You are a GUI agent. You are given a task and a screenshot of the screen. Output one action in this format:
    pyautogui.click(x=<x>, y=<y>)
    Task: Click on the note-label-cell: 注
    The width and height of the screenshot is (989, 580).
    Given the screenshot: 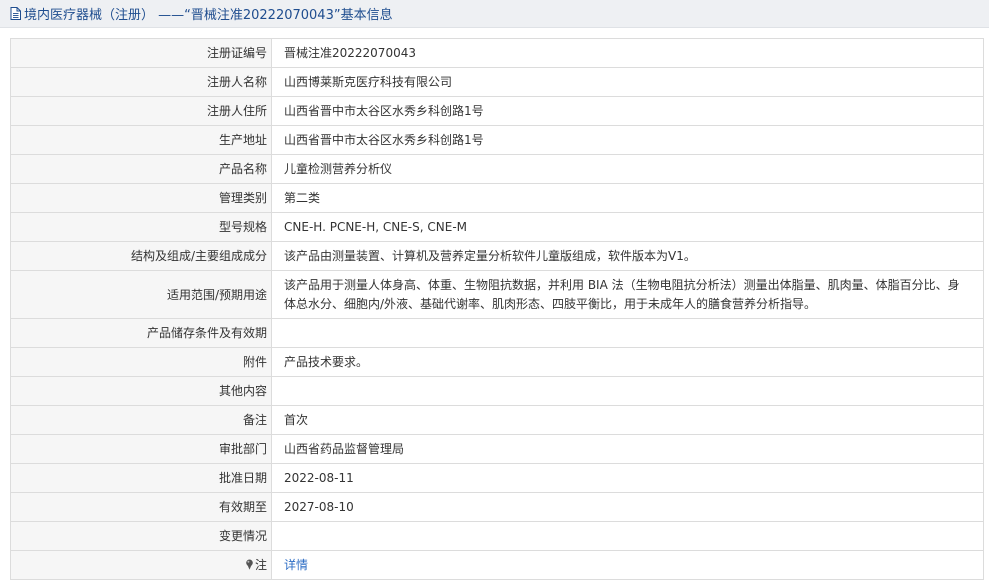 What is the action you would take?
    pyautogui.click(x=141, y=565)
    